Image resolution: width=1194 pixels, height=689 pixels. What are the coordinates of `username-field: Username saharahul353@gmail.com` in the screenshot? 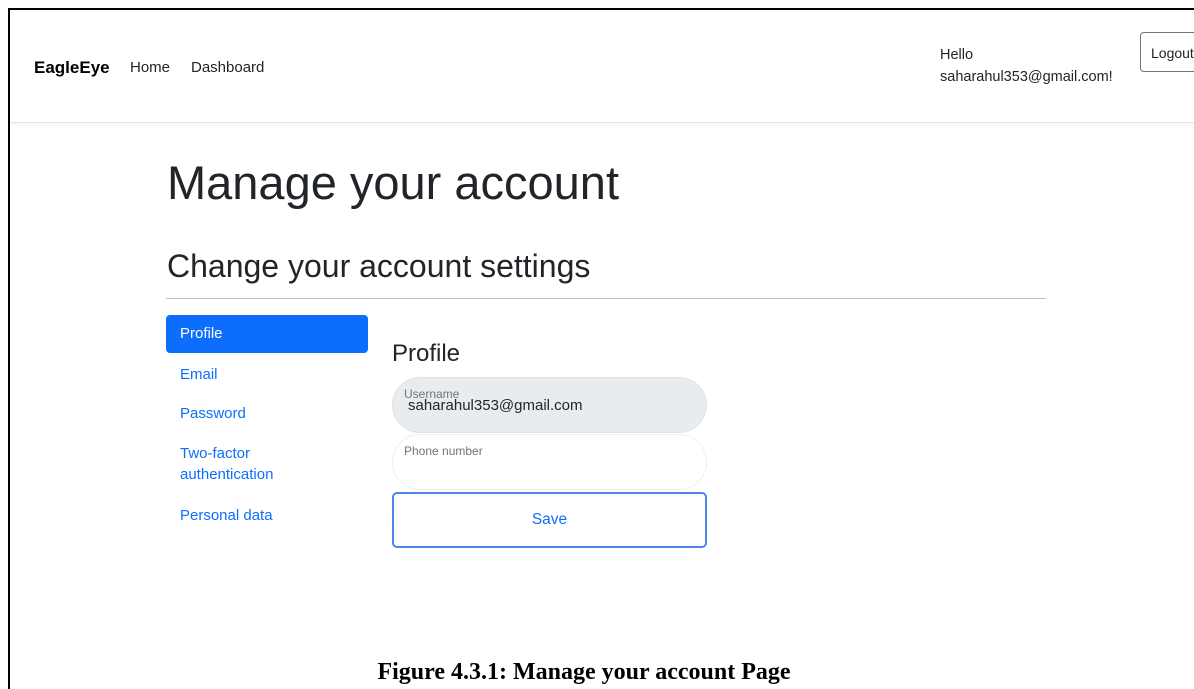 It's located at (549, 405).